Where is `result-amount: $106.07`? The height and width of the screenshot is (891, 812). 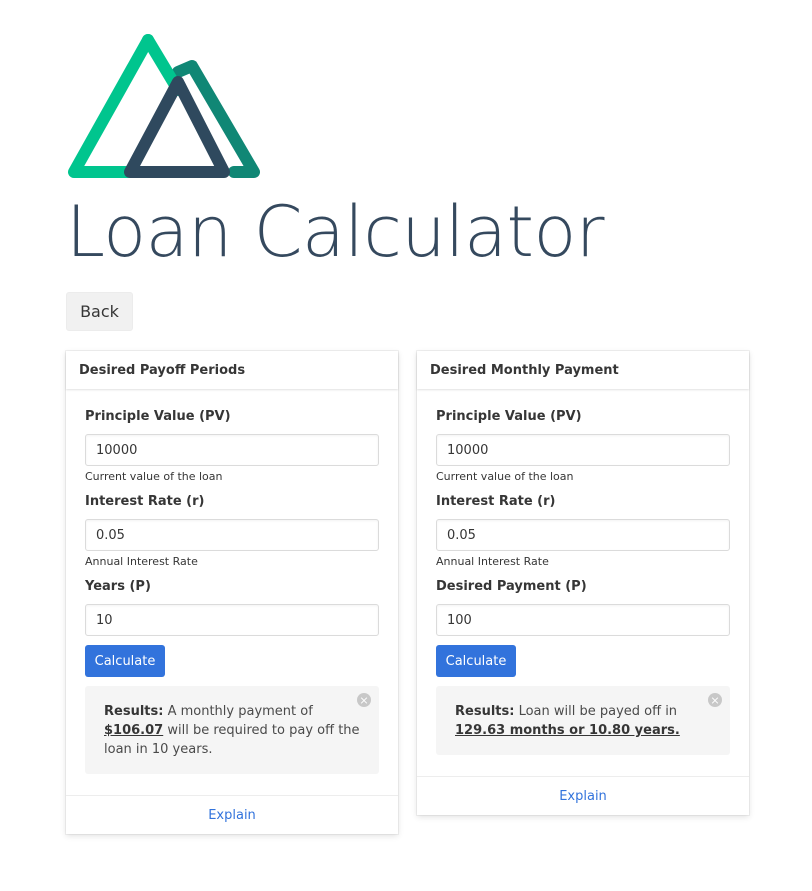 result-amount: $106.07 is located at coordinates (134, 730).